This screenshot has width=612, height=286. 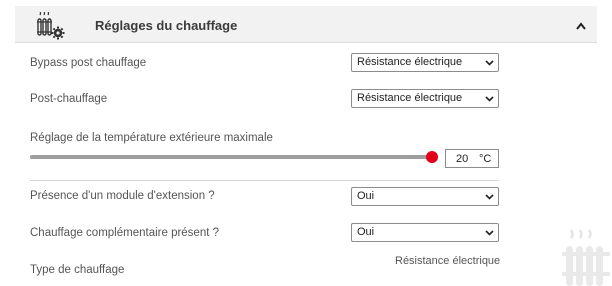 What do you see at coordinates (462, 159) in the screenshot?
I see `temp-value: 20` at bounding box center [462, 159].